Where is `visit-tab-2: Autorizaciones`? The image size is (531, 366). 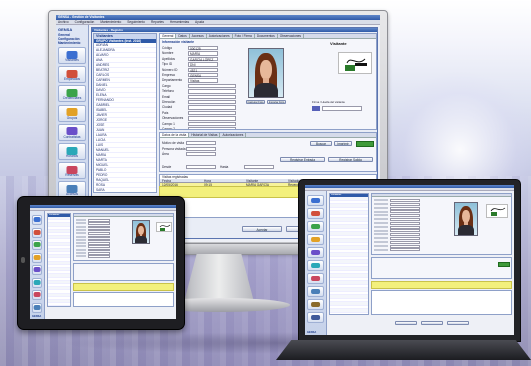
visit-tab-2: Autorizaciones is located at coordinates (233, 135).